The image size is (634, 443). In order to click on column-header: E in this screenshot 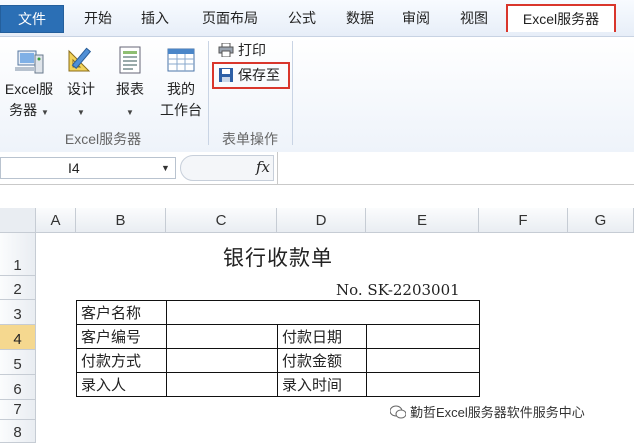, I will do `click(422, 220)`.